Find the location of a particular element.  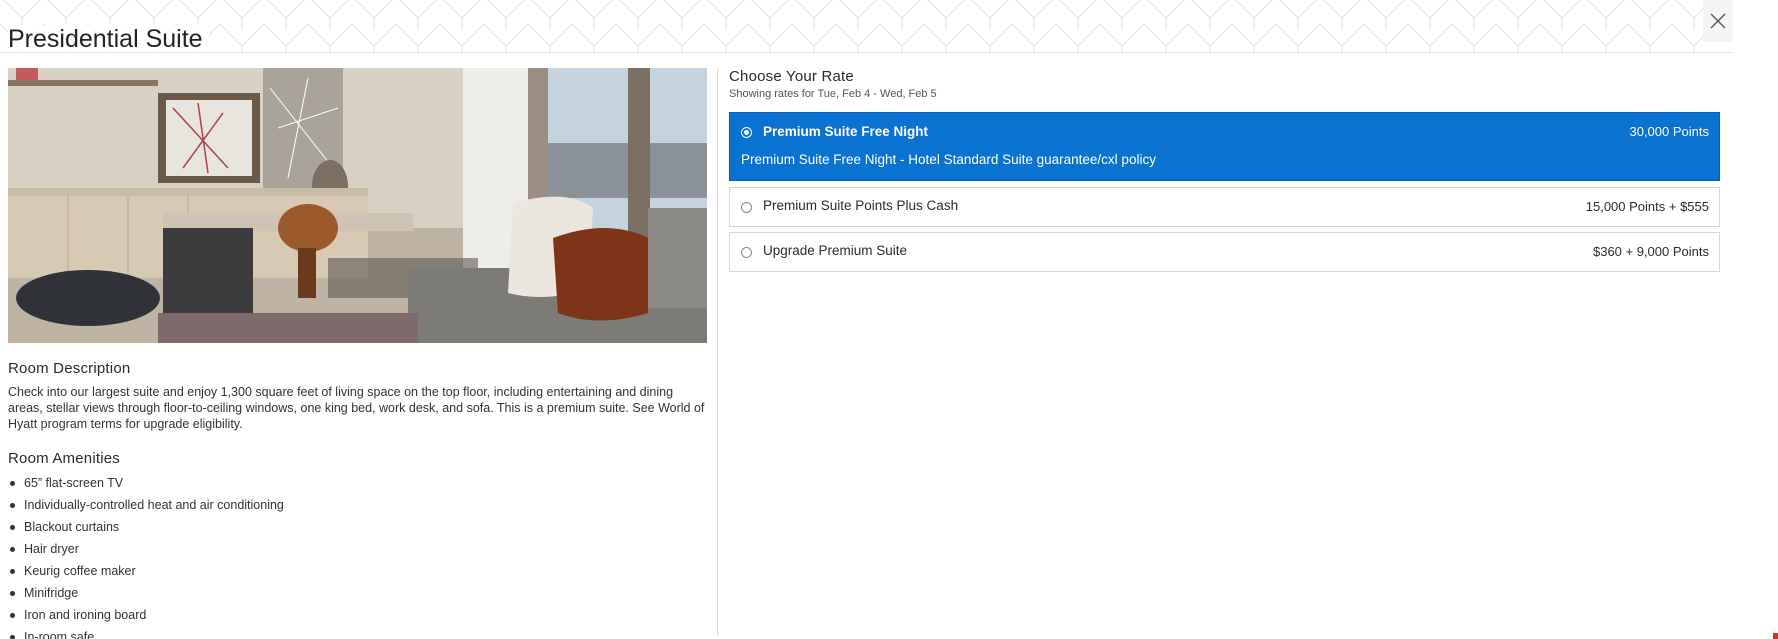

room-amenities-heading: Room Amenities is located at coordinates (64, 458).